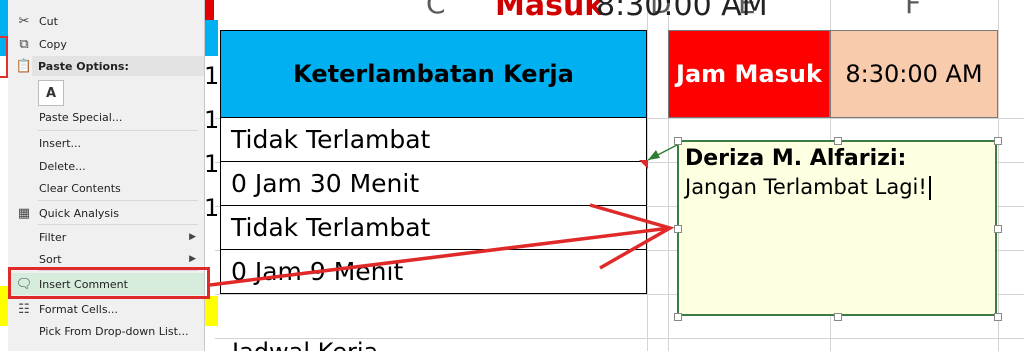 The width and height of the screenshot is (1024, 351). What do you see at coordinates (436, 10) in the screenshot?
I see `column-header-c: C` at bounding box center [436, 10].